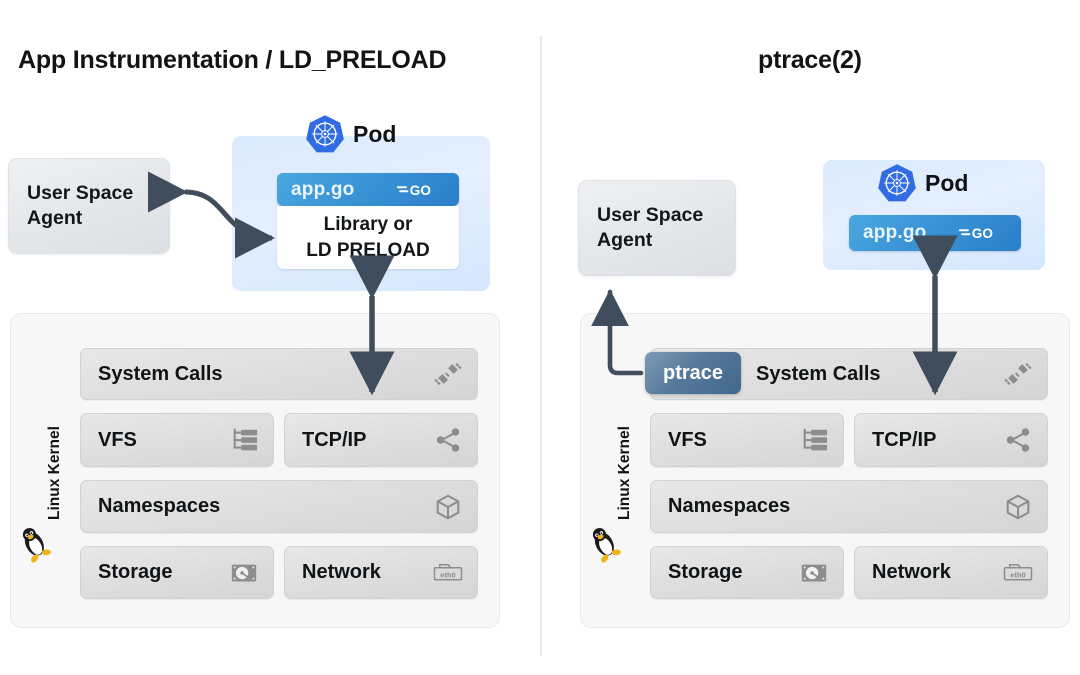 This screenshot has height=675, width=1080. What do you see at coordinates (177, 572) in the screenshot?
I see `left-krow-storage: Storage` at bounding box center [177, 572].